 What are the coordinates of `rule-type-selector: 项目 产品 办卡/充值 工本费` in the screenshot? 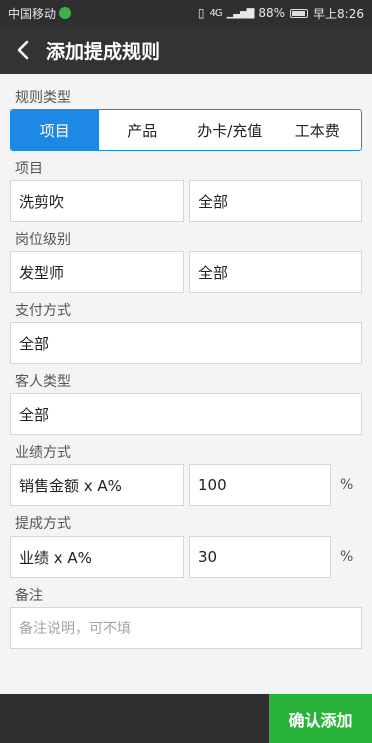 It's located at (186, 130).